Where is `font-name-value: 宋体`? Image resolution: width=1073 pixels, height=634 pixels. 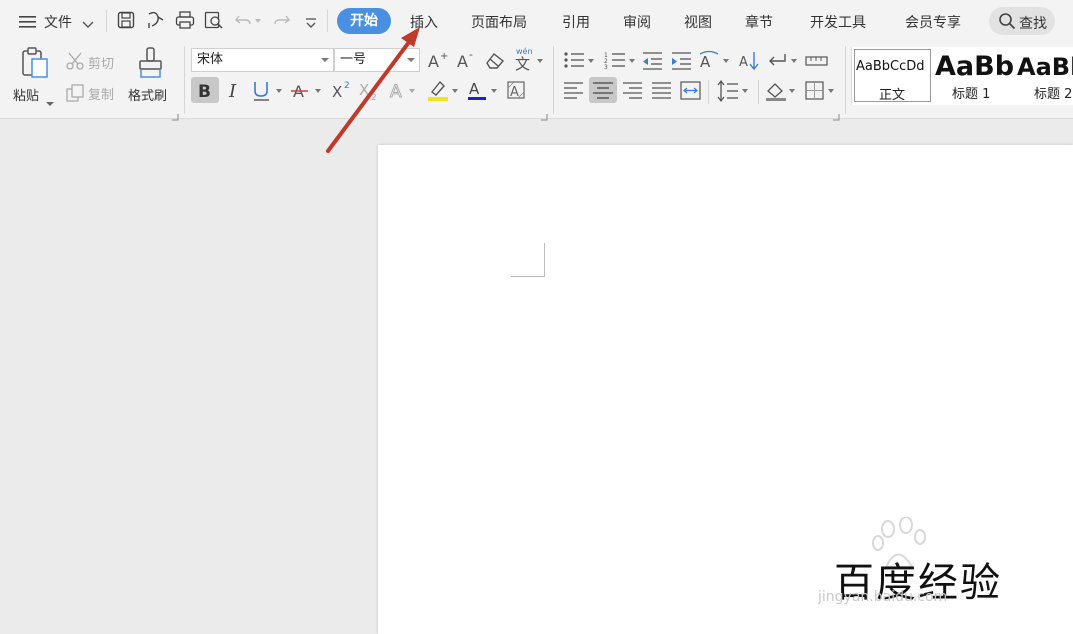 font-name-value: 宋体 is located at coordinates (210, 59).